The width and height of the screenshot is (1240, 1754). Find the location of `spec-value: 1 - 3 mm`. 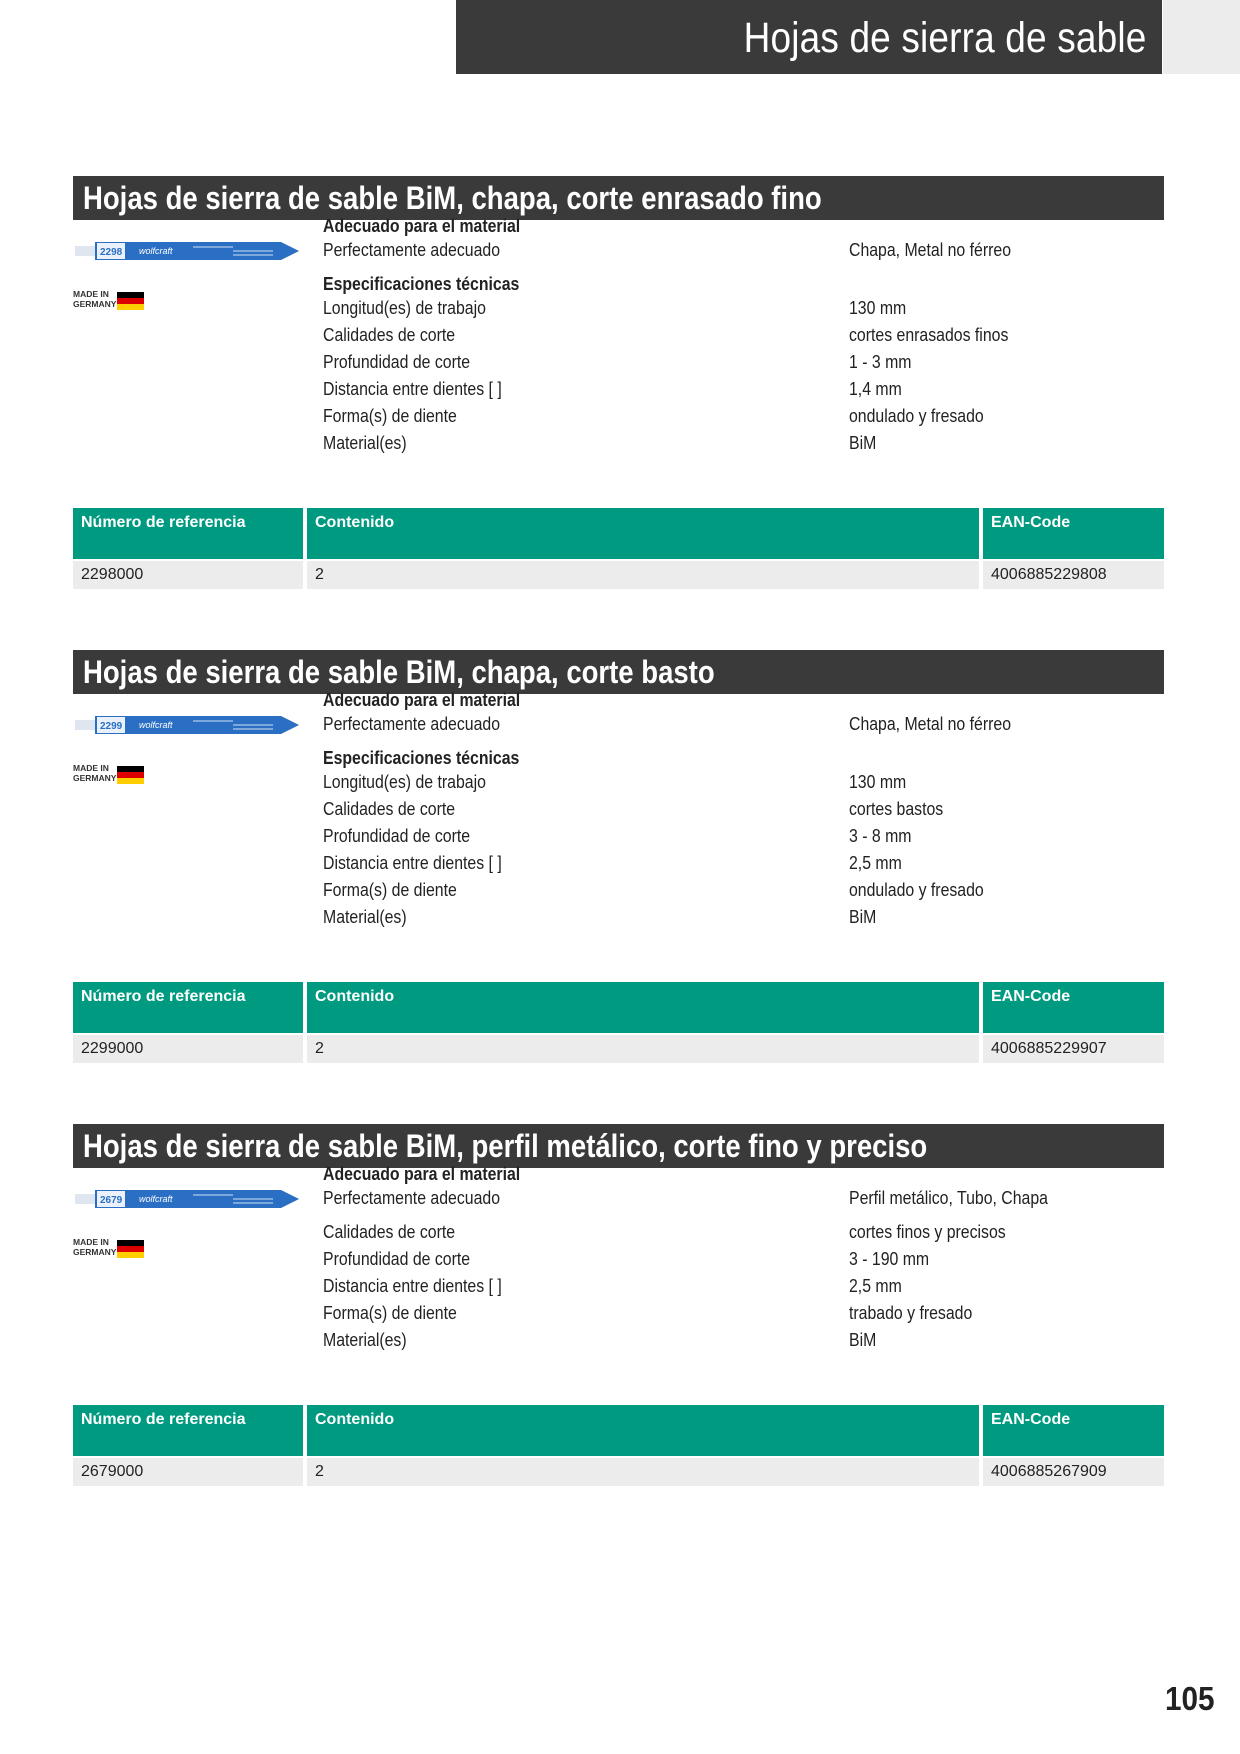

spec-value: 1 - 3 mm is located at coordinates (880, 362).